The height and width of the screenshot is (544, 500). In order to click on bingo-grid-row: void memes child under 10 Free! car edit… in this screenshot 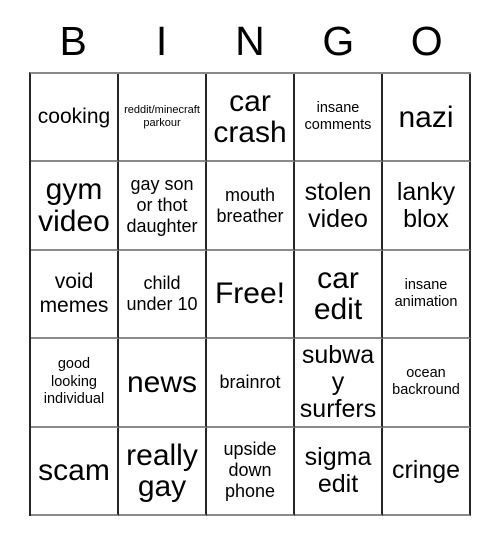, I will do `click(251, 295)`.